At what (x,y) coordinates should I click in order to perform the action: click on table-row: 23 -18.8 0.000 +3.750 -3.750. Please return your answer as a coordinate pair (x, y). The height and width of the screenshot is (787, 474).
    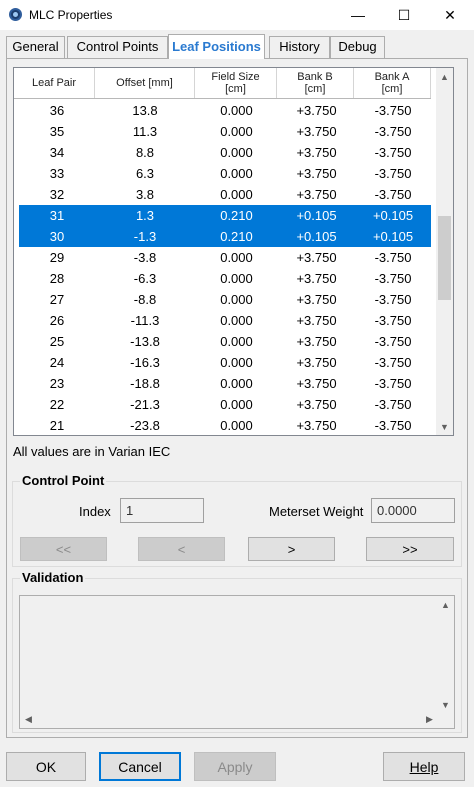
    Looking at the image, I should click on (225, 383).